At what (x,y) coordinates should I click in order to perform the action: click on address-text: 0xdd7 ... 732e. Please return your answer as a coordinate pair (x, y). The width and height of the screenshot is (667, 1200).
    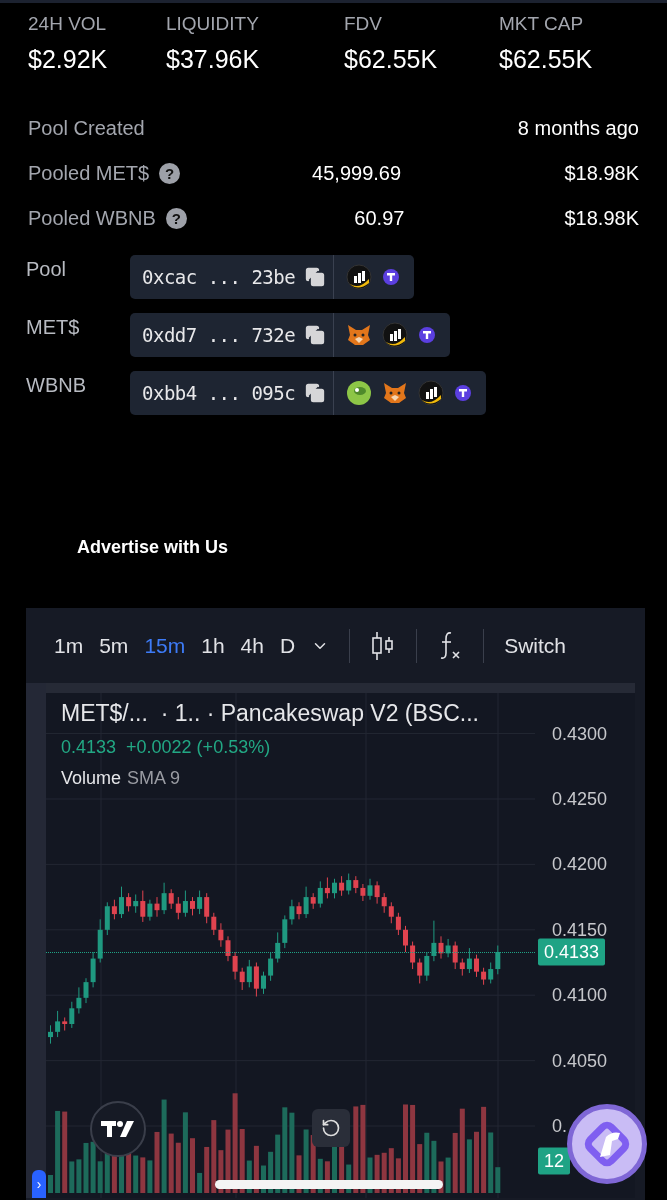
    Looking at the image, I should click on (218, 335).